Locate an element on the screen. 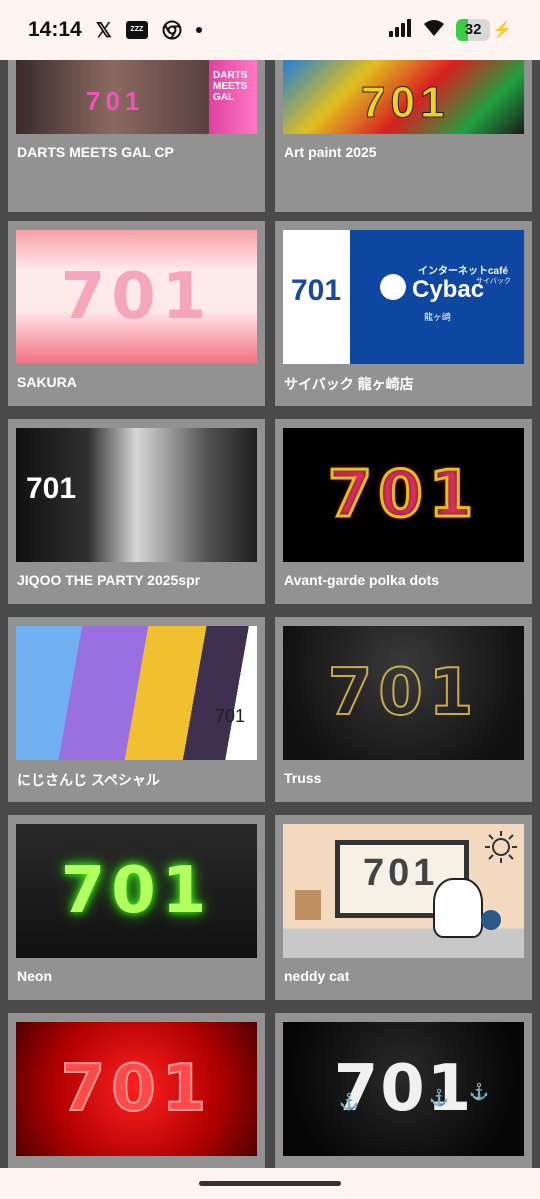  chrome-icon is located at coordinates (172, 30).